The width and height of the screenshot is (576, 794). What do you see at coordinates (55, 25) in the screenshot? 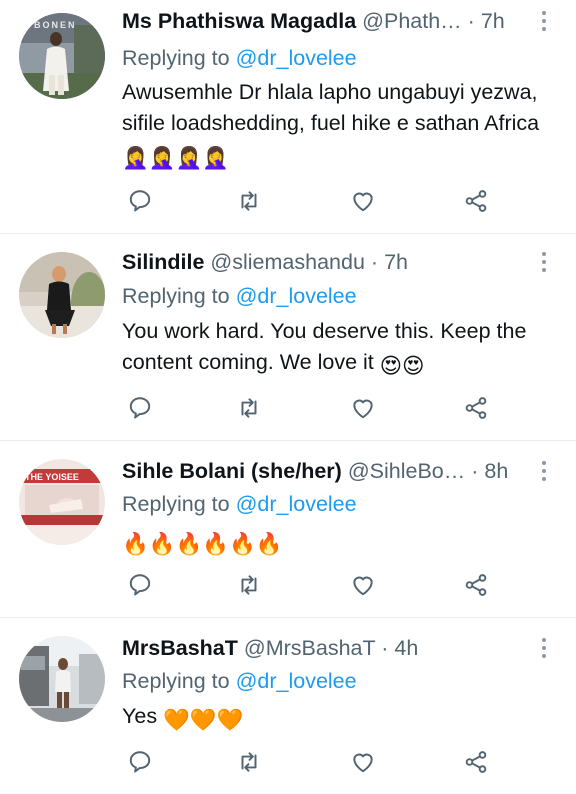
I see `avatar-caption: BONEN` at bounding box center [55, 25].